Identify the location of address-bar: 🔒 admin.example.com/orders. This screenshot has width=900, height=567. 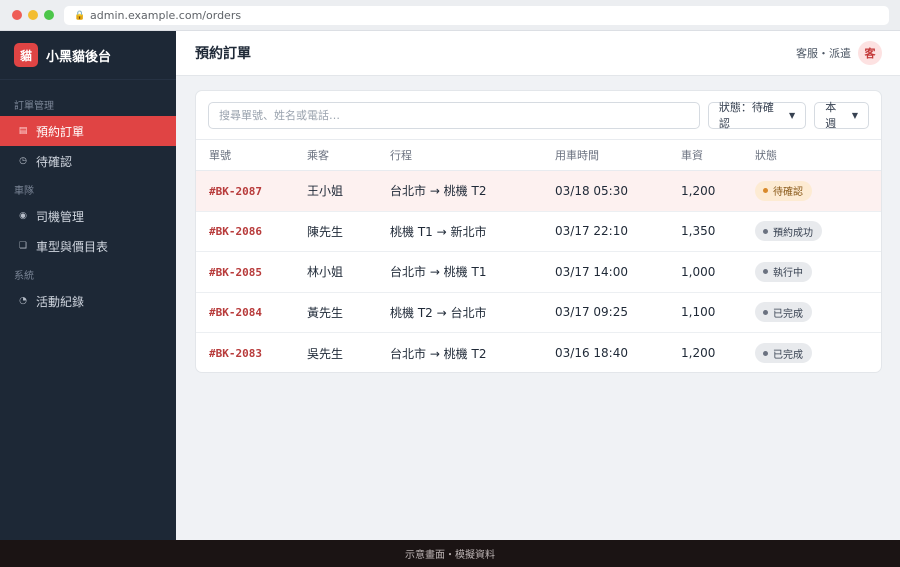
(476, 15).